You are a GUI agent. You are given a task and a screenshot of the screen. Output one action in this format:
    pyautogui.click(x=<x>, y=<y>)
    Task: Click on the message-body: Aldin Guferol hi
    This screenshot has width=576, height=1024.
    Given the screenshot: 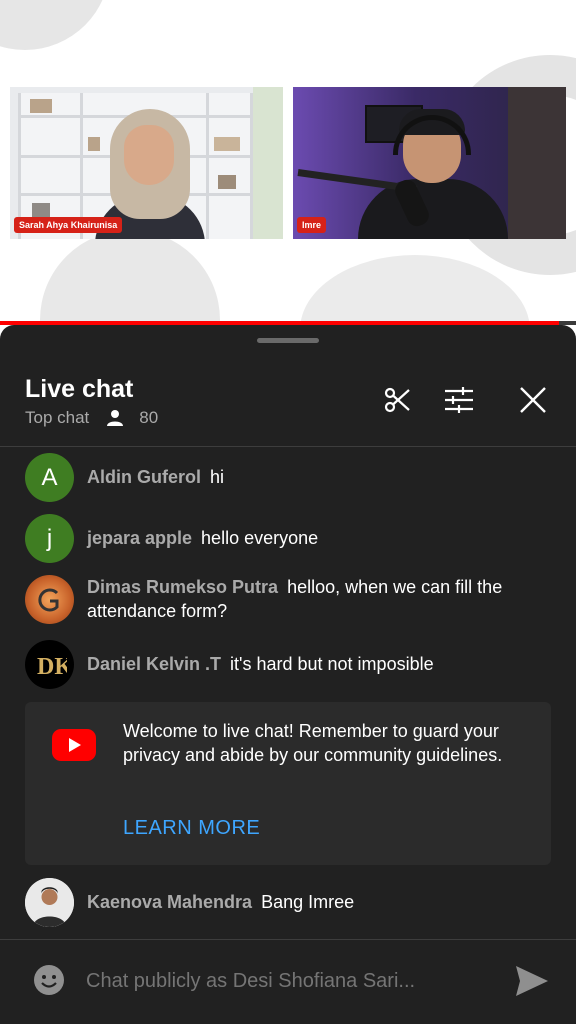 What is the action you would take?
    pyautogui.click(x=155, y=471)
    